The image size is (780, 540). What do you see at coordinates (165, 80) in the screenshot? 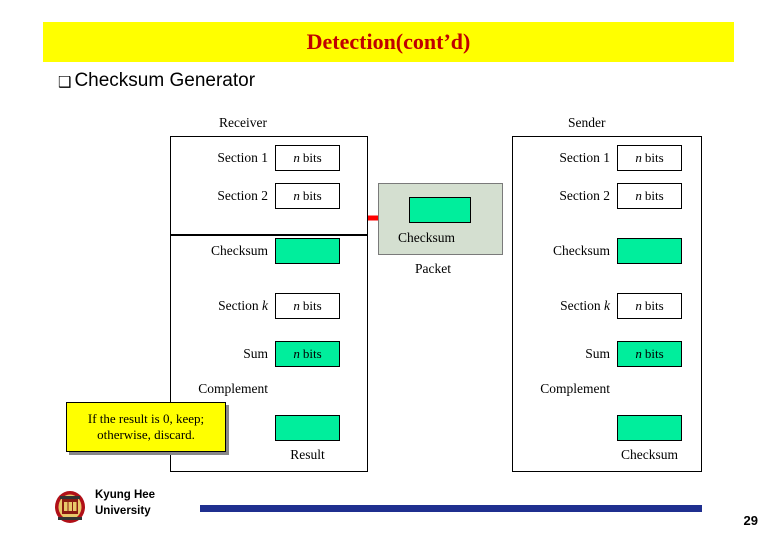
I see `bullet-label: Checksum Generator` at bounding box center [165, 80].